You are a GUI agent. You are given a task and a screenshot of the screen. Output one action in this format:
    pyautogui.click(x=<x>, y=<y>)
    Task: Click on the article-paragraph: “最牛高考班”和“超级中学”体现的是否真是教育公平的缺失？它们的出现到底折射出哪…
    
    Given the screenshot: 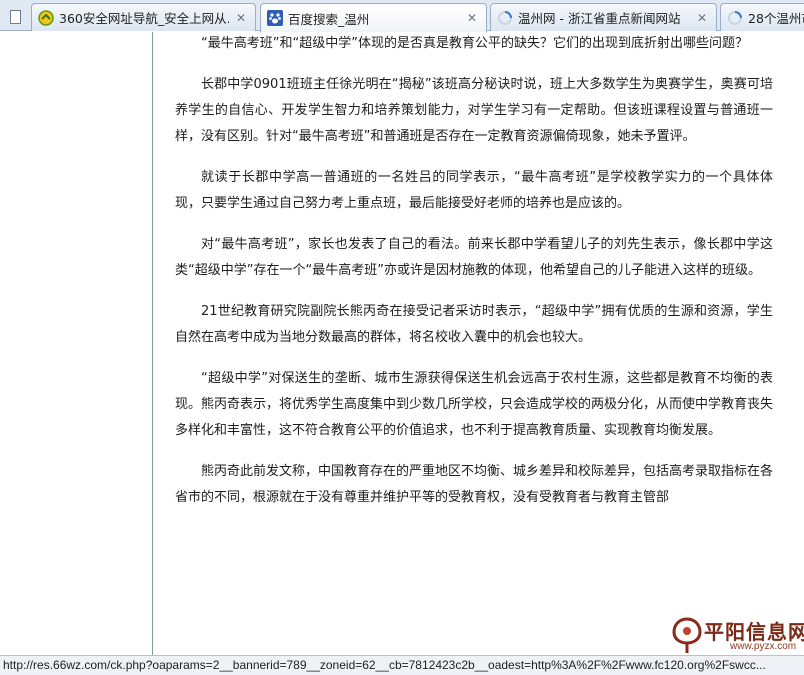 What is the action you would take?
    pyautogui.click(x=474, y=43)
    